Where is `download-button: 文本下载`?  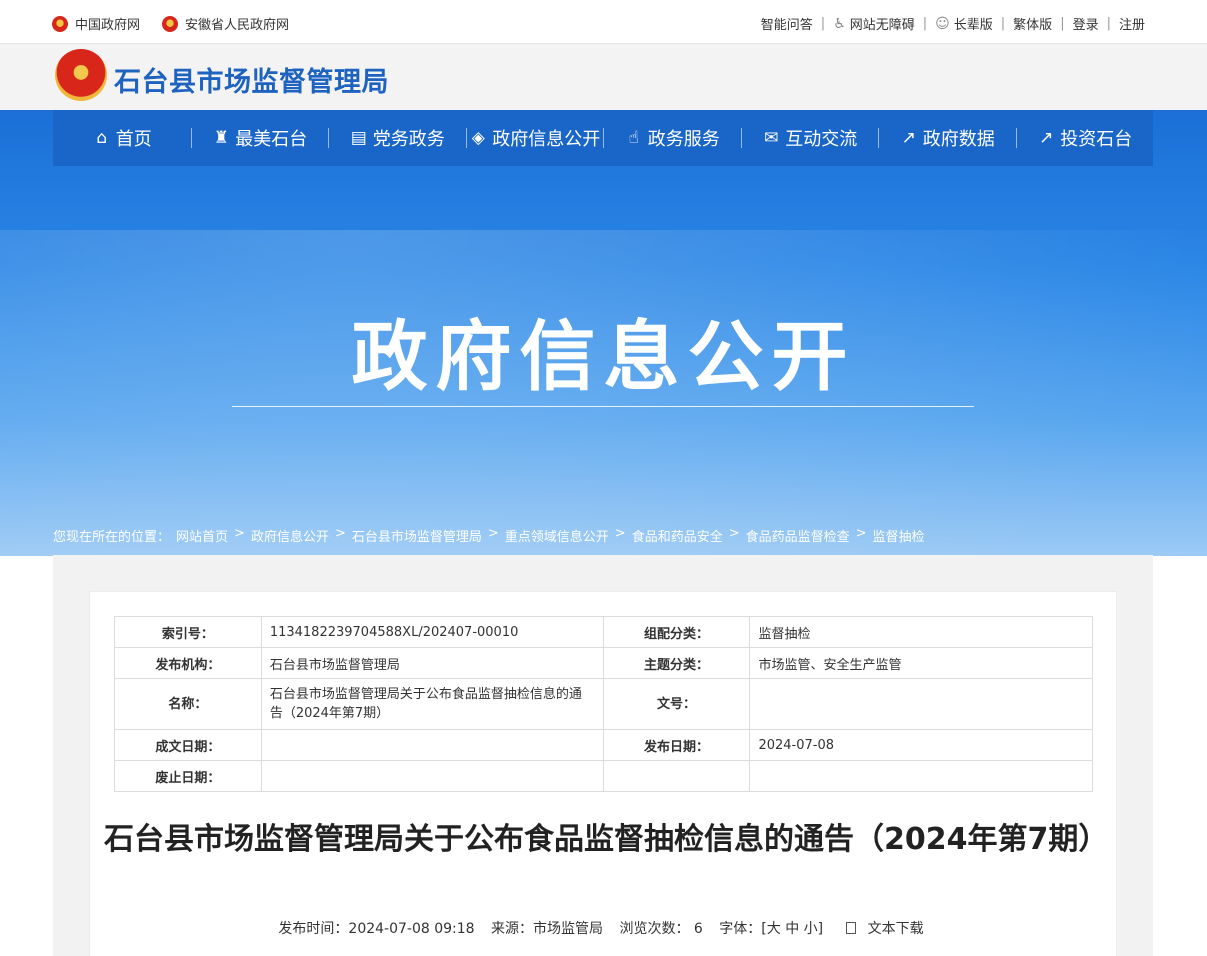
download-button: 文本下载 is located at coordinates (885, 929).